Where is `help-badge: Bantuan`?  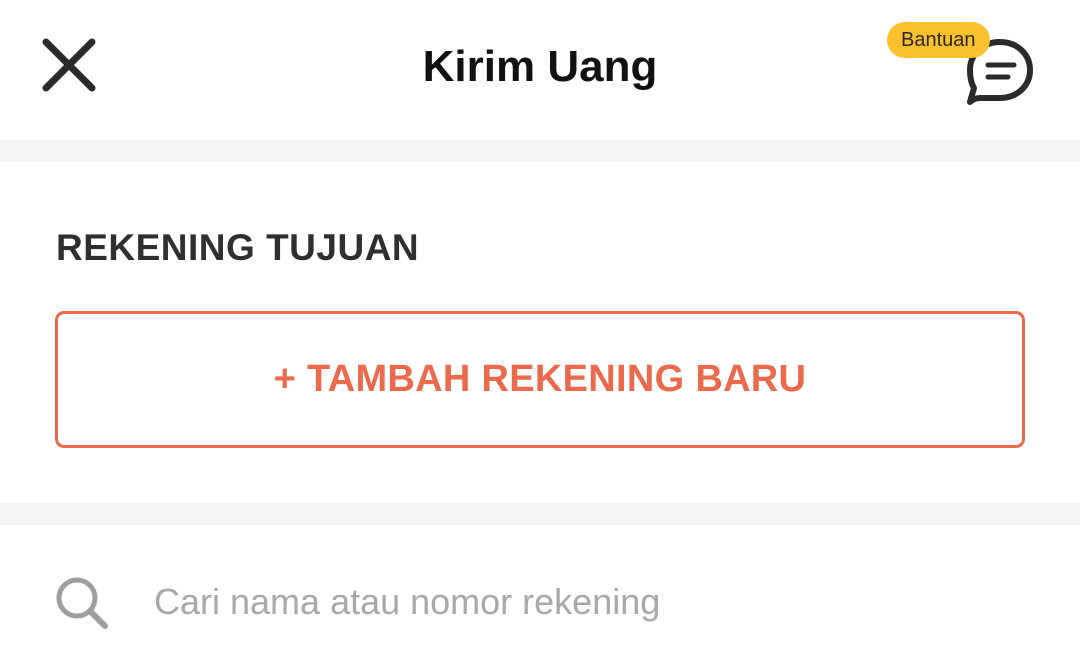 help-badge: Bantuan is located at coordinates (938, 40).